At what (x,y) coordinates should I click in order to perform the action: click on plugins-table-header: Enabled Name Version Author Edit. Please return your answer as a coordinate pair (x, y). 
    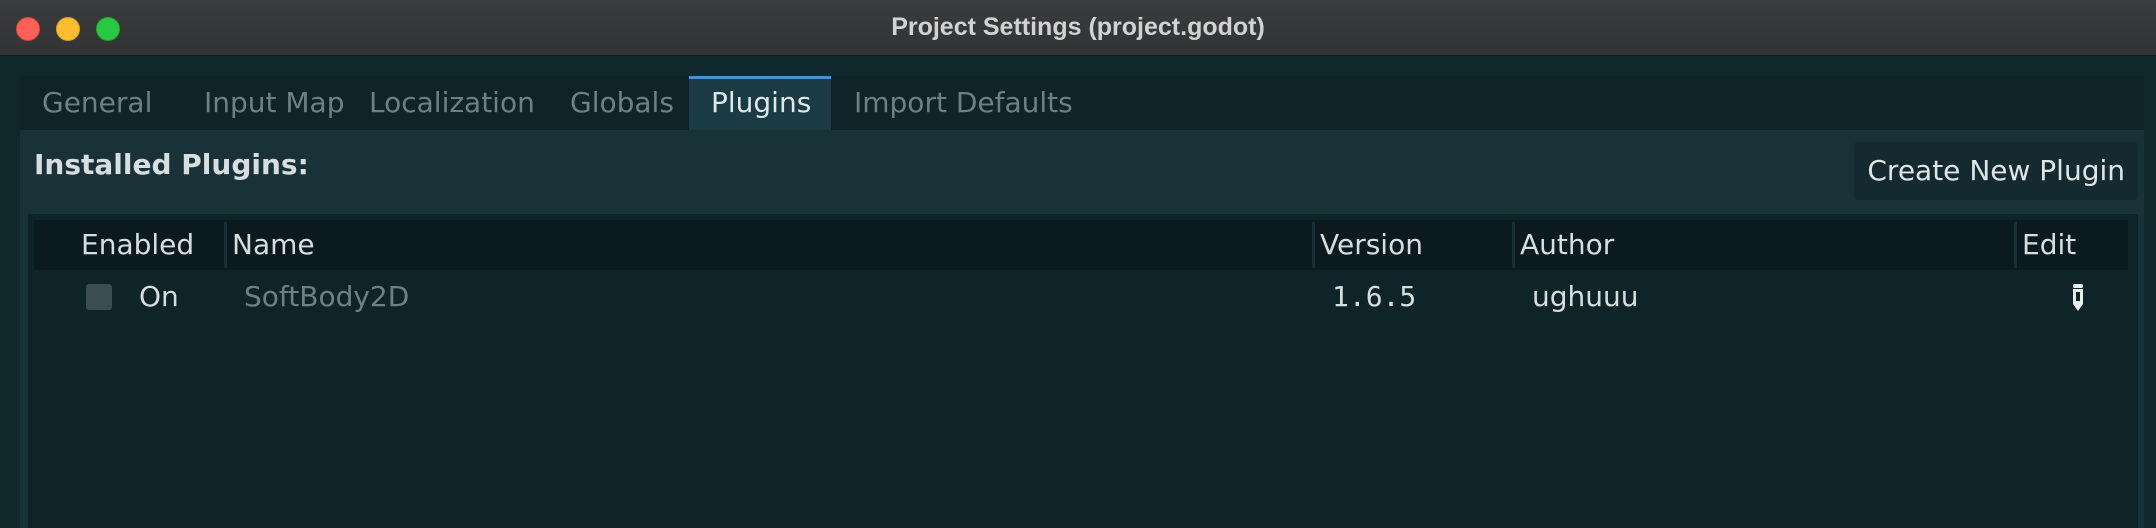
    Looking at the image, I should click on (1081, 245).